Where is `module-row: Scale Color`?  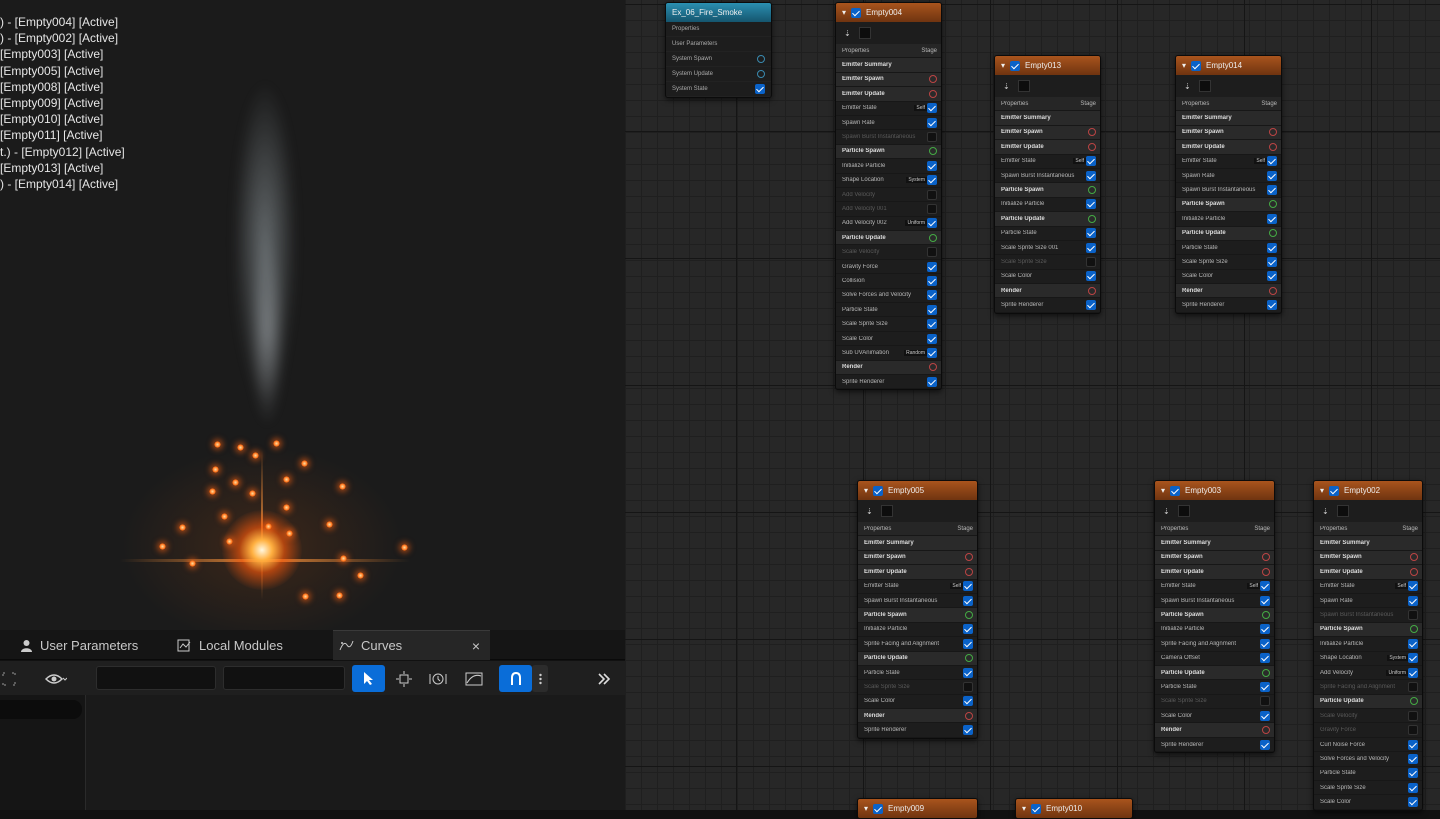 module-row: Scale Color is located at coordinates (1047, 277).